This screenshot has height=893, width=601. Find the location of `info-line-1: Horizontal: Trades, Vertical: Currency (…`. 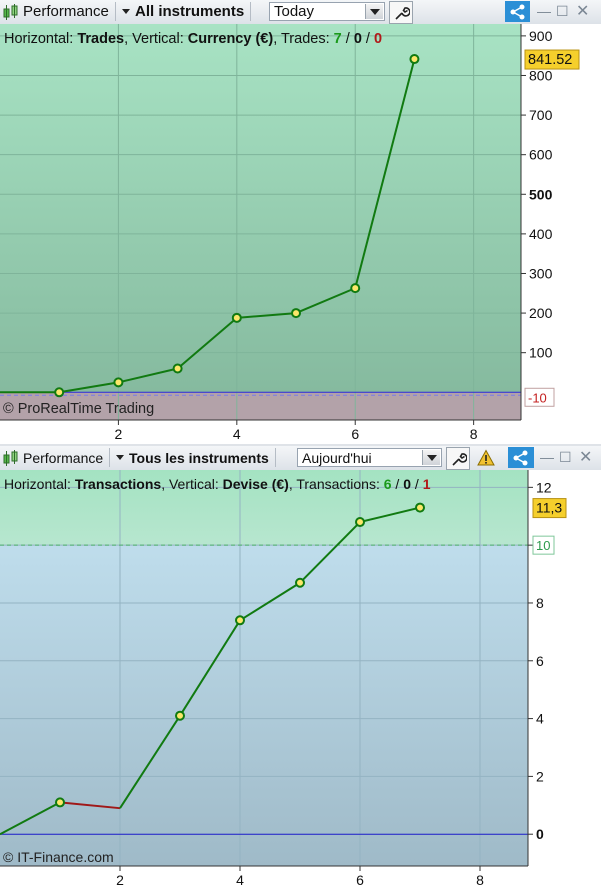

info-line-1: Horizontal: Trades, Vertical: Currency (… is located at coordinates (193, 39).